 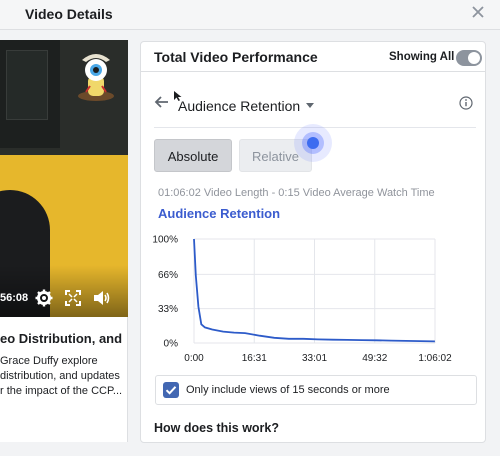 I want to click on fullscreen-icon, so click(x=73, y=298).